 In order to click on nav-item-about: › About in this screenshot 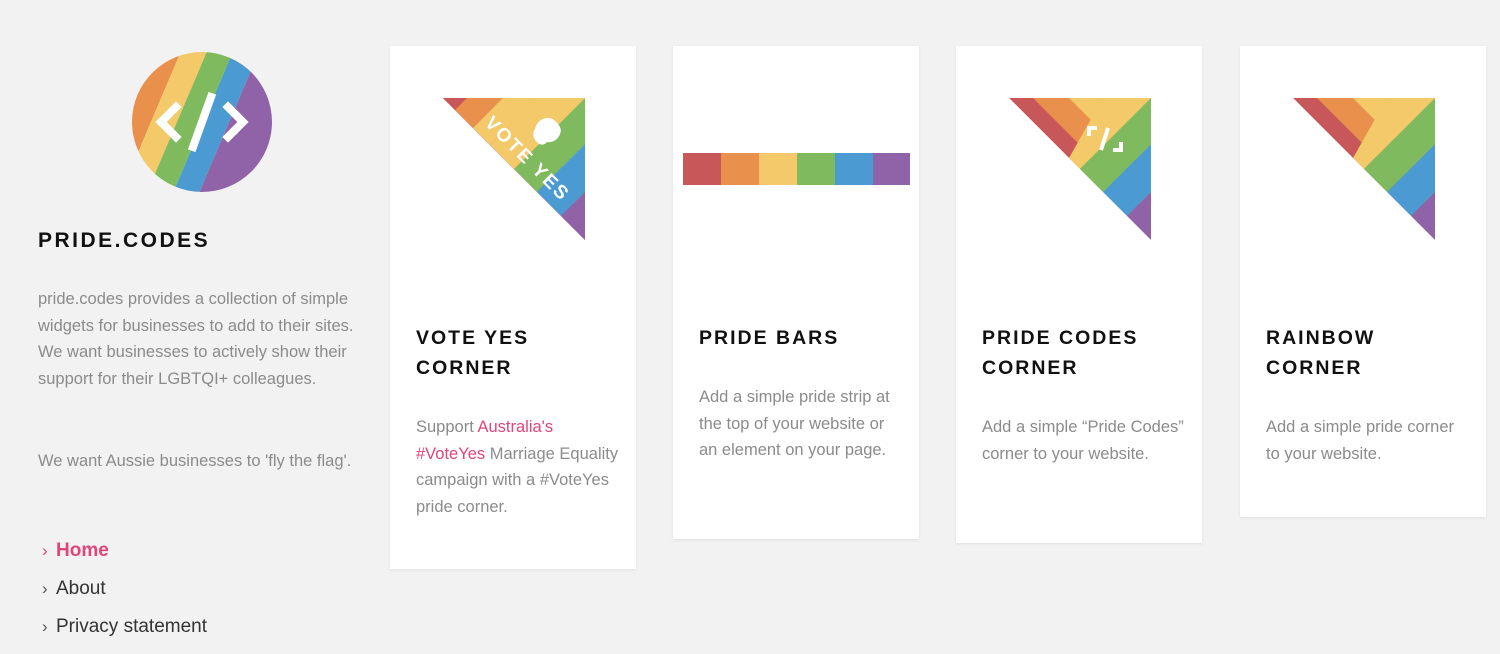, I will do `click(124, 589)`.